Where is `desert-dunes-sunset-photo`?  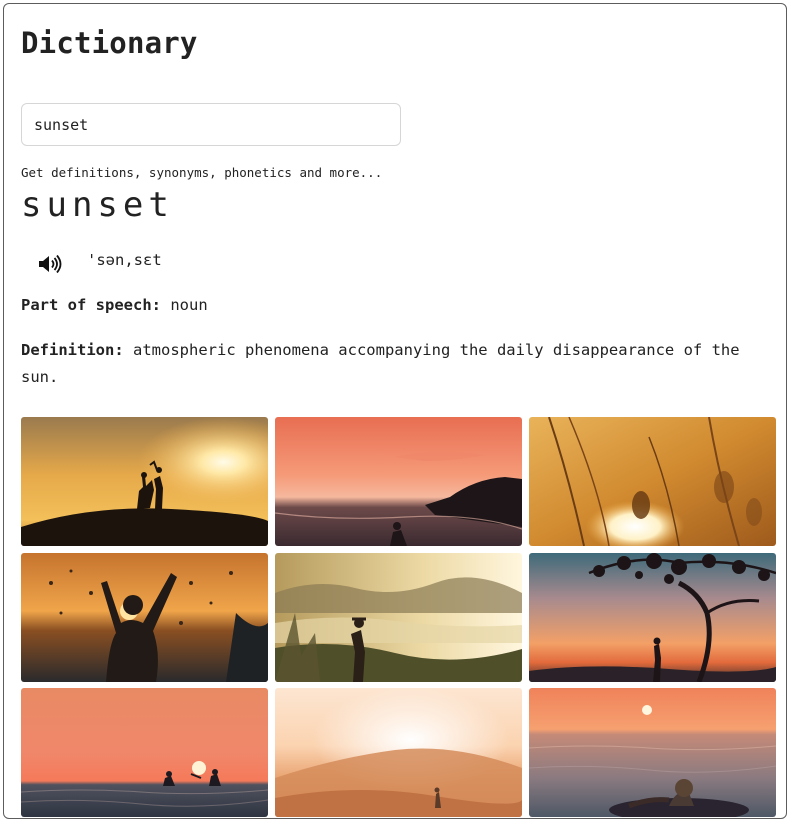 desert-dunes-sunset-photo is located at coordinates (398, 752).